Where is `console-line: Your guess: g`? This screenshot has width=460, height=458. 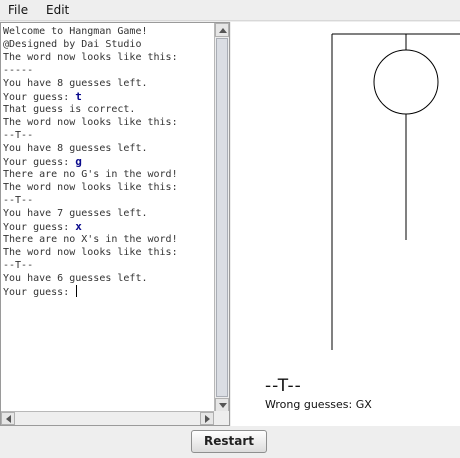 console-line: Your guess: g is located at coordinates (109, 161).